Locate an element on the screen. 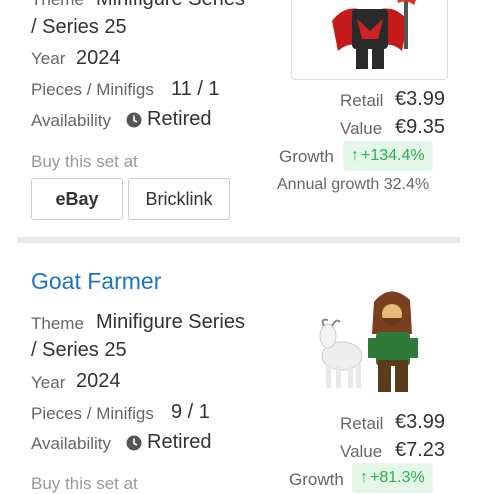 This screenshot has width=480, height=494. bricklink-button: Bricklink is located at coordinates (179, 199).